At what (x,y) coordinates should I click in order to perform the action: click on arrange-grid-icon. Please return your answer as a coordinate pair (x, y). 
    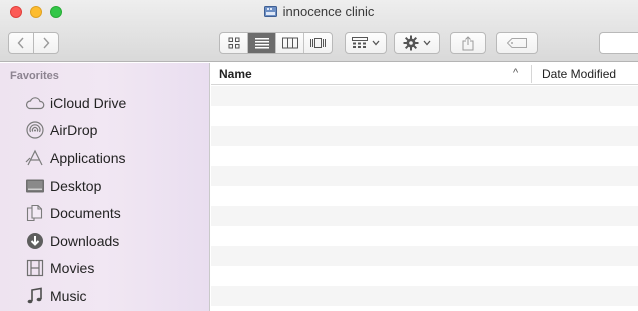
    Looking at the image, I should click on (360, 42).